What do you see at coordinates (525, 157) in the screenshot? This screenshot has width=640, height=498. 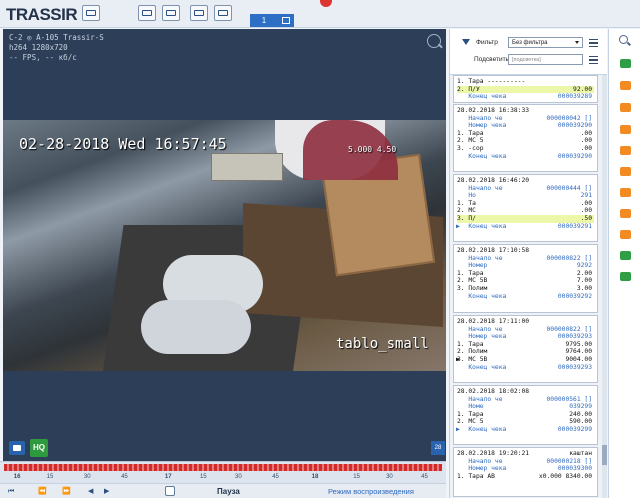 I see `receipt-line: Конец чека 000039290` at bounding box center [525, 157].